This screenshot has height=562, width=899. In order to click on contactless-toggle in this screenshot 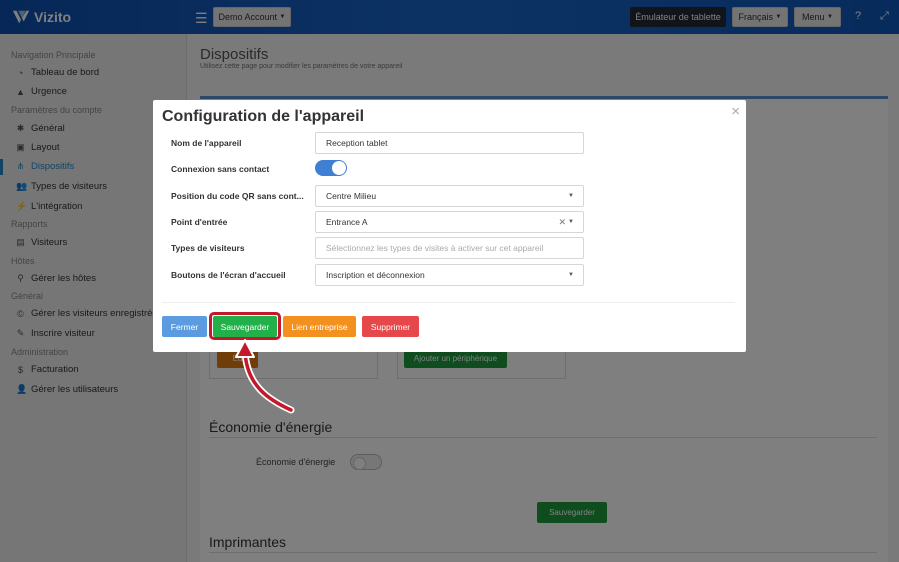, I will do `click(331, 168)`.